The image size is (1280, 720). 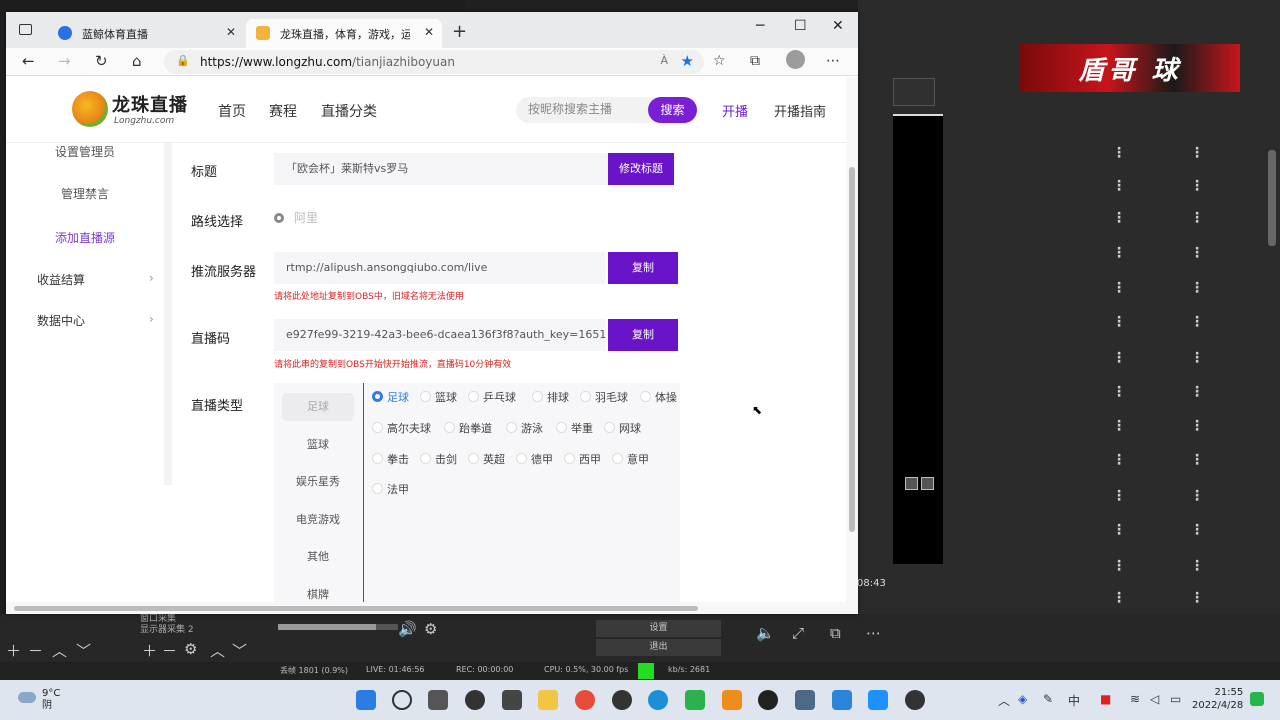 I want to click on add-icon: ＋, so click(x=13, y=650).